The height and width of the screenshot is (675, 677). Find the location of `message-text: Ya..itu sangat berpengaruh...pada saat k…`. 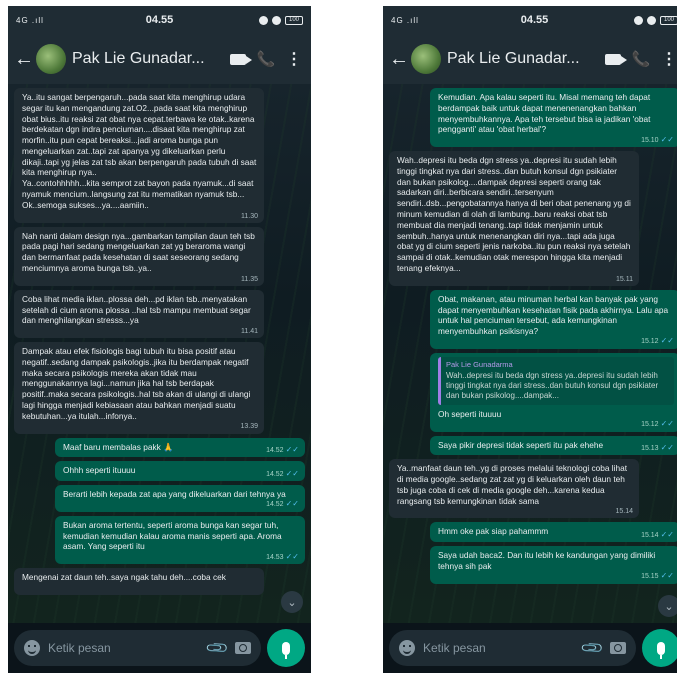

message-text: Ya..itu sangat berpengaruh...pada saat k… is located at coordinates (139, 151).